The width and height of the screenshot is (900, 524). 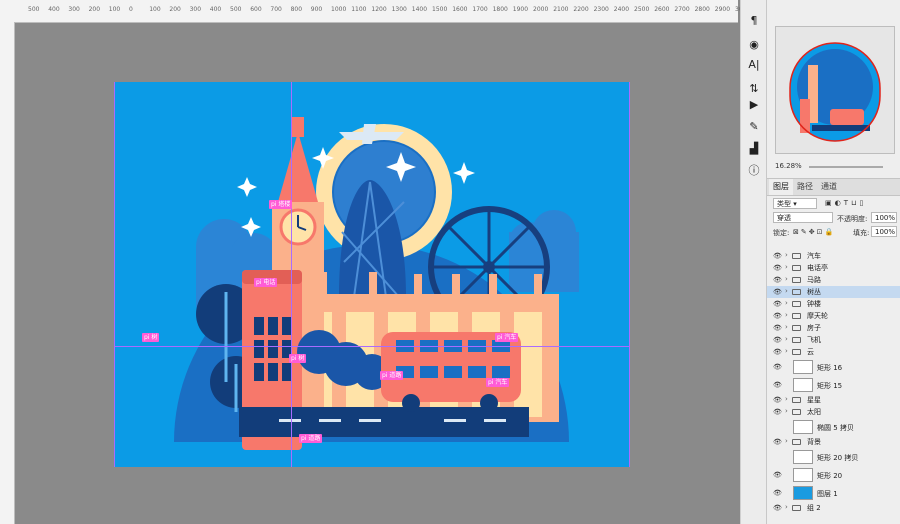 I want to click on layer-row: 👁 › 背景, so click(x=833, y=442).